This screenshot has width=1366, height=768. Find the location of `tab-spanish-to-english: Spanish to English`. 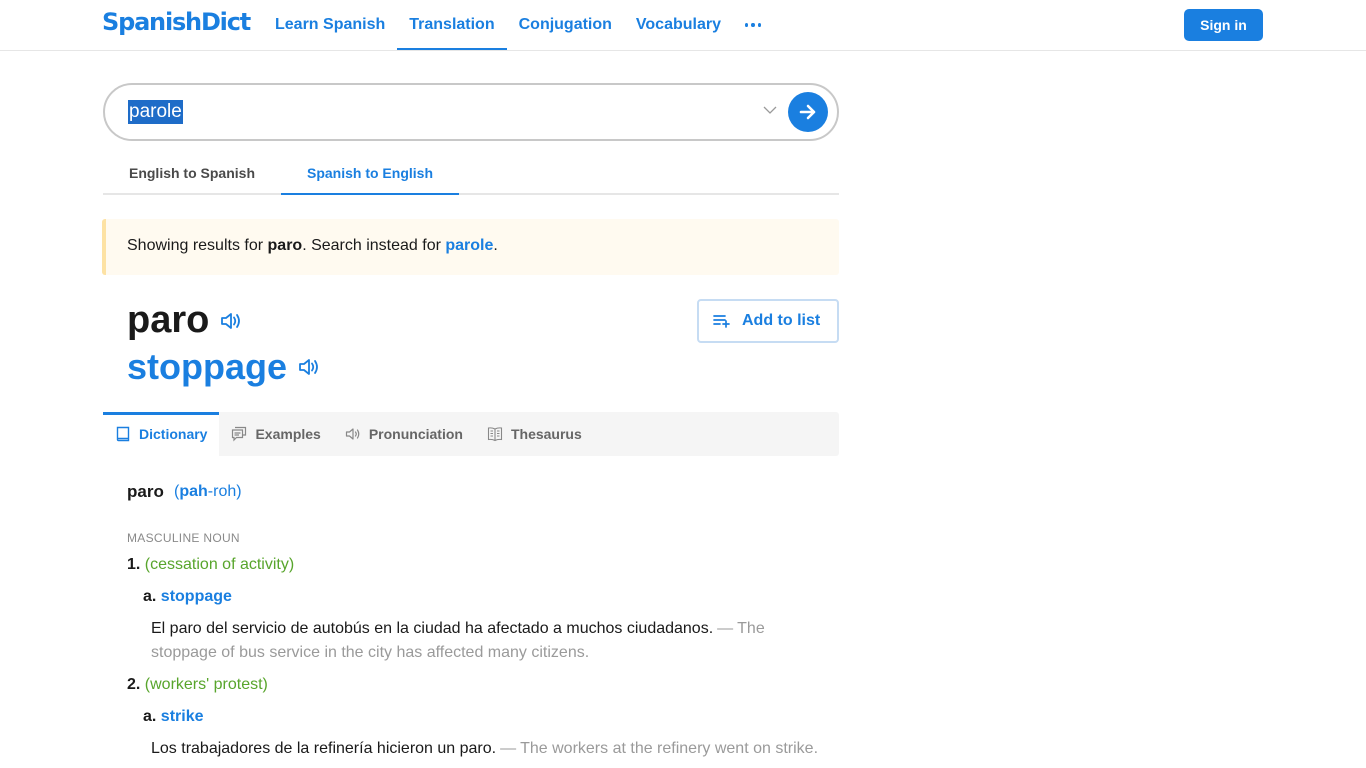

tab-spanish-to-english: Spanish to English is located at coordinates (370, 174).